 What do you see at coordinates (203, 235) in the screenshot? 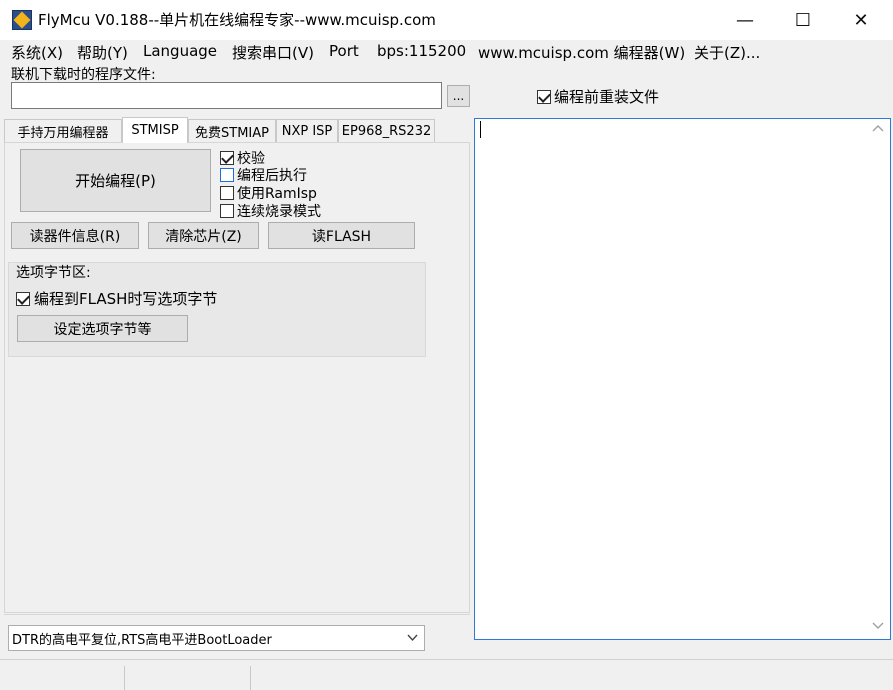
I see `erase-chip-button: 清除芯片(Z)` at bounding box center [203, 235].